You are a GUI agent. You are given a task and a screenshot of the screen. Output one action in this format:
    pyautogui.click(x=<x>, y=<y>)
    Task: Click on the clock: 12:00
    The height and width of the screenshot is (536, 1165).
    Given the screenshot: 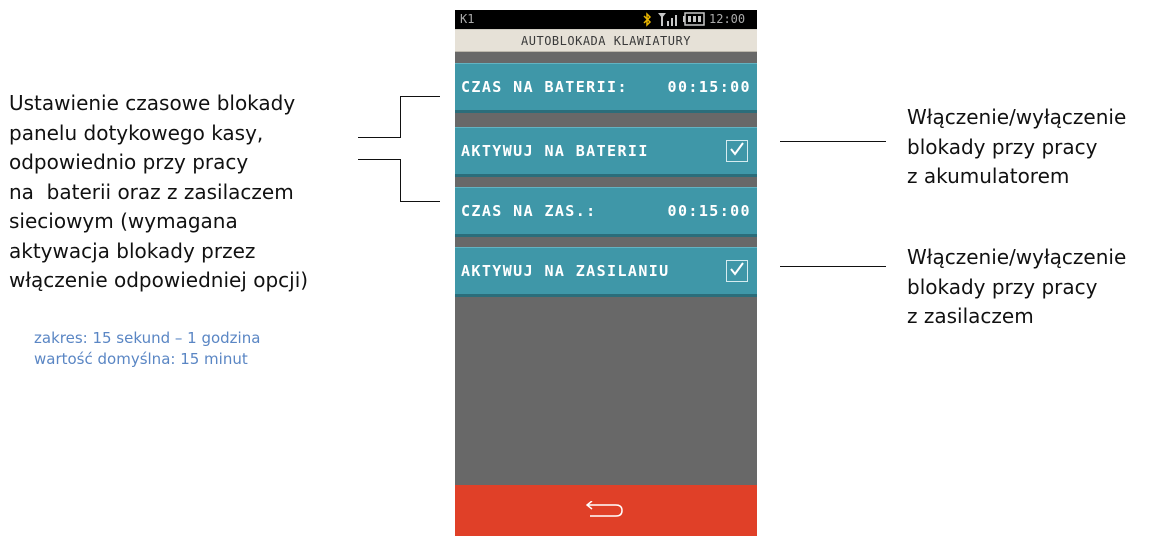 What is the action you would take?
    pyautogui.click(x=727, y=19)
    